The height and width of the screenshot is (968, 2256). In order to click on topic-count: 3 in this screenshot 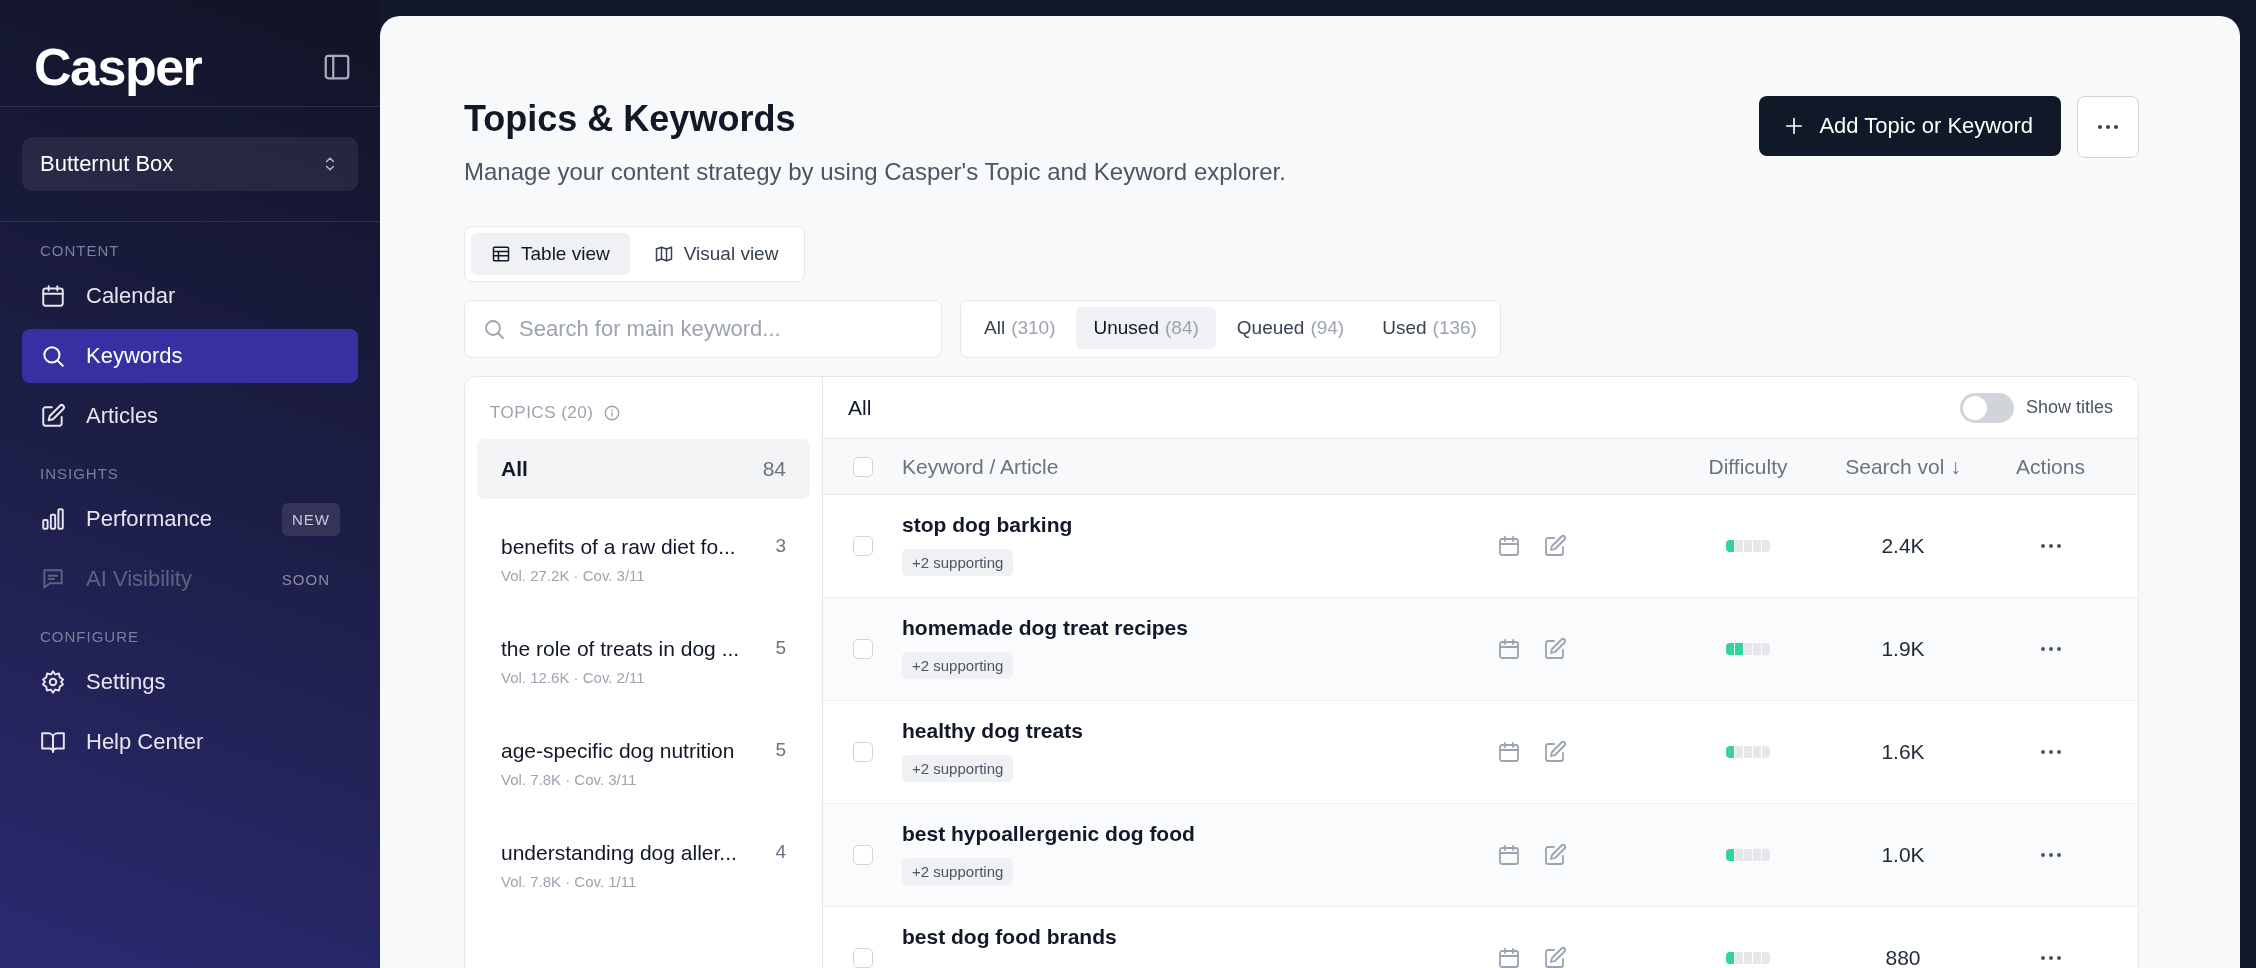, I will do `click(780, 546)`.